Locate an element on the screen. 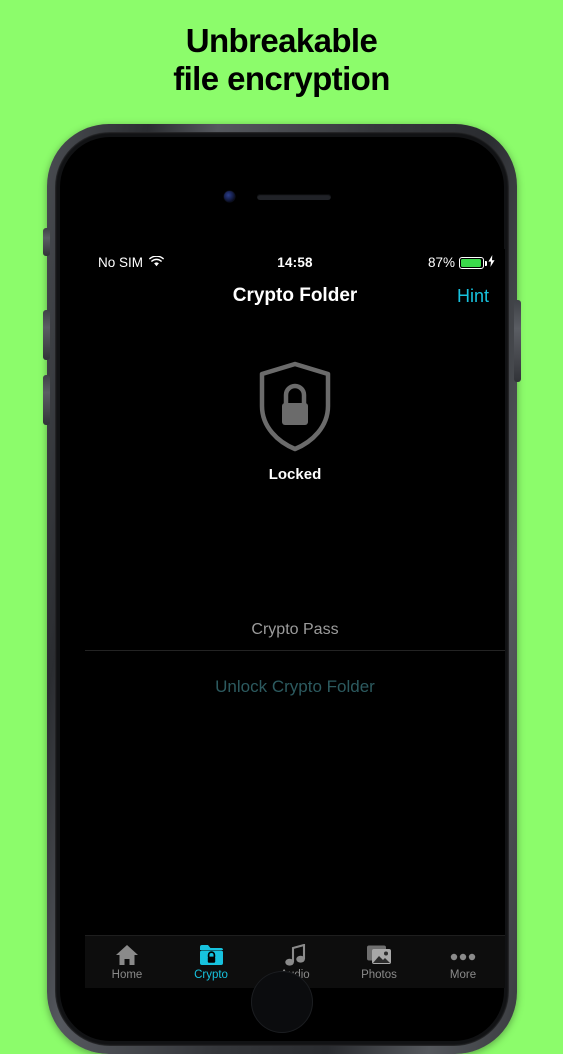 The image size is (563, 1054). status-bar-right: 87% is located at coordinates (461, 262).